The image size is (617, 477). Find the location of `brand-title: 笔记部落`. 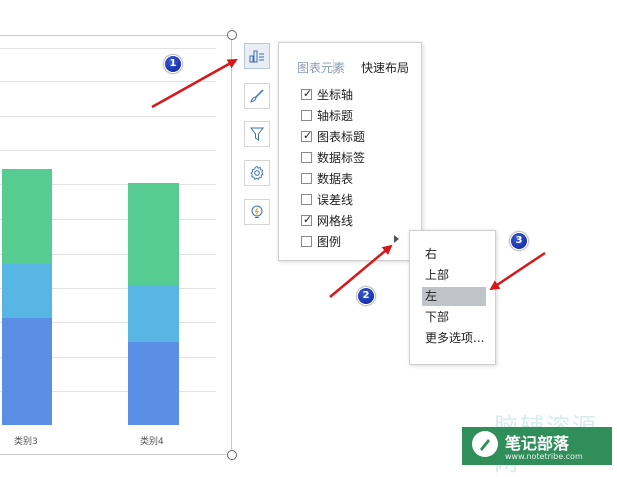

brand-title: 笔记部落 is located at coordinates (537, 443).